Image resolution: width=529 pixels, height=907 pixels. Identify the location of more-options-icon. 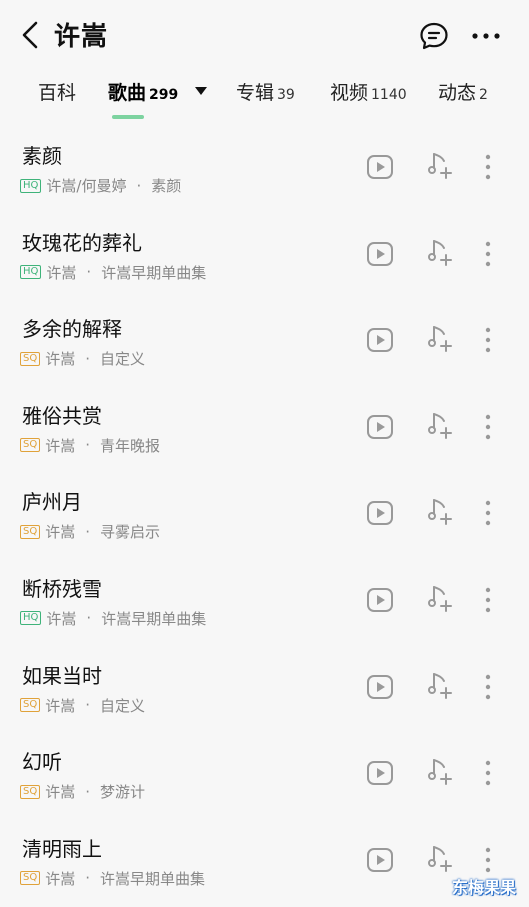
(486, 36).